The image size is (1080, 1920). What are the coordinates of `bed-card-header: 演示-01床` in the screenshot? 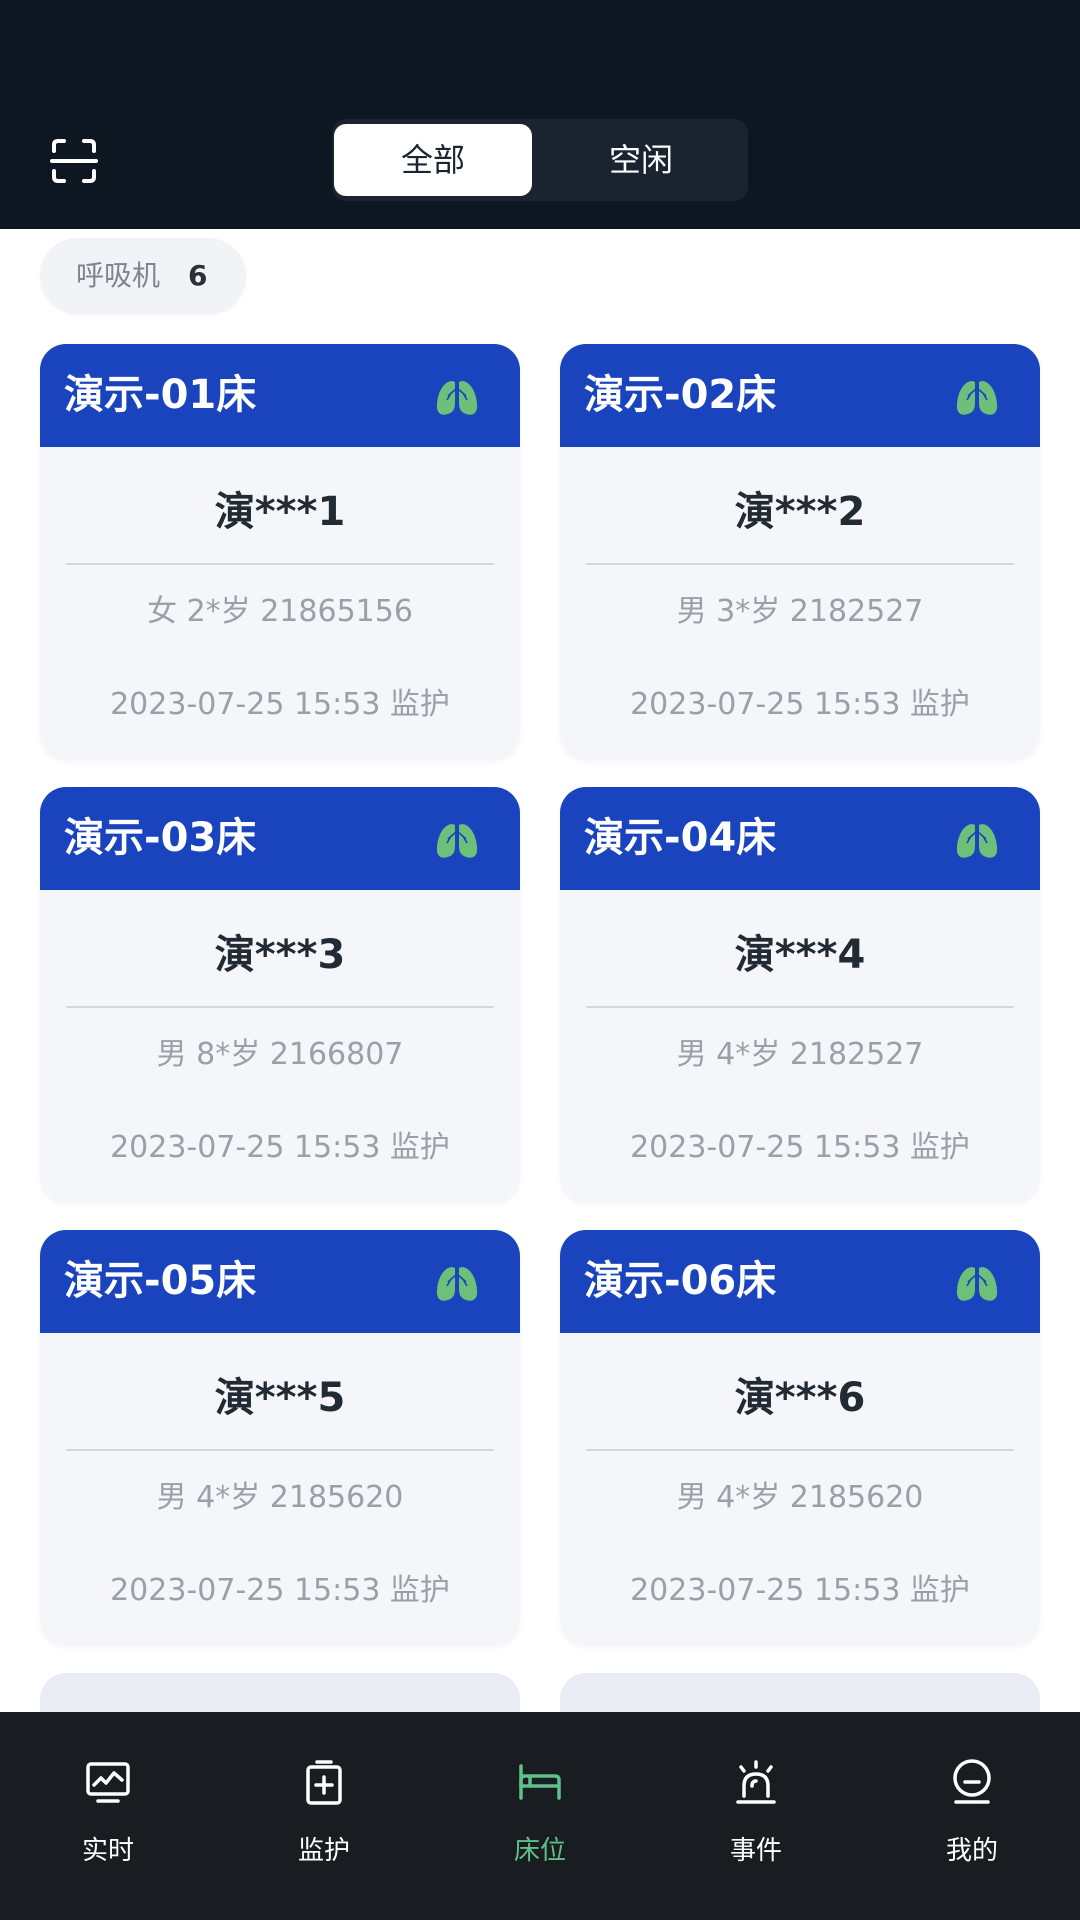 It's located at (280, 395).